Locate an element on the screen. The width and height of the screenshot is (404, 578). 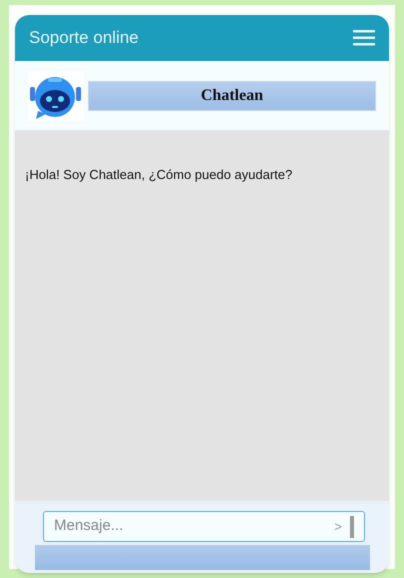
header-title: Soporte online is located at coordinates (84, 38).